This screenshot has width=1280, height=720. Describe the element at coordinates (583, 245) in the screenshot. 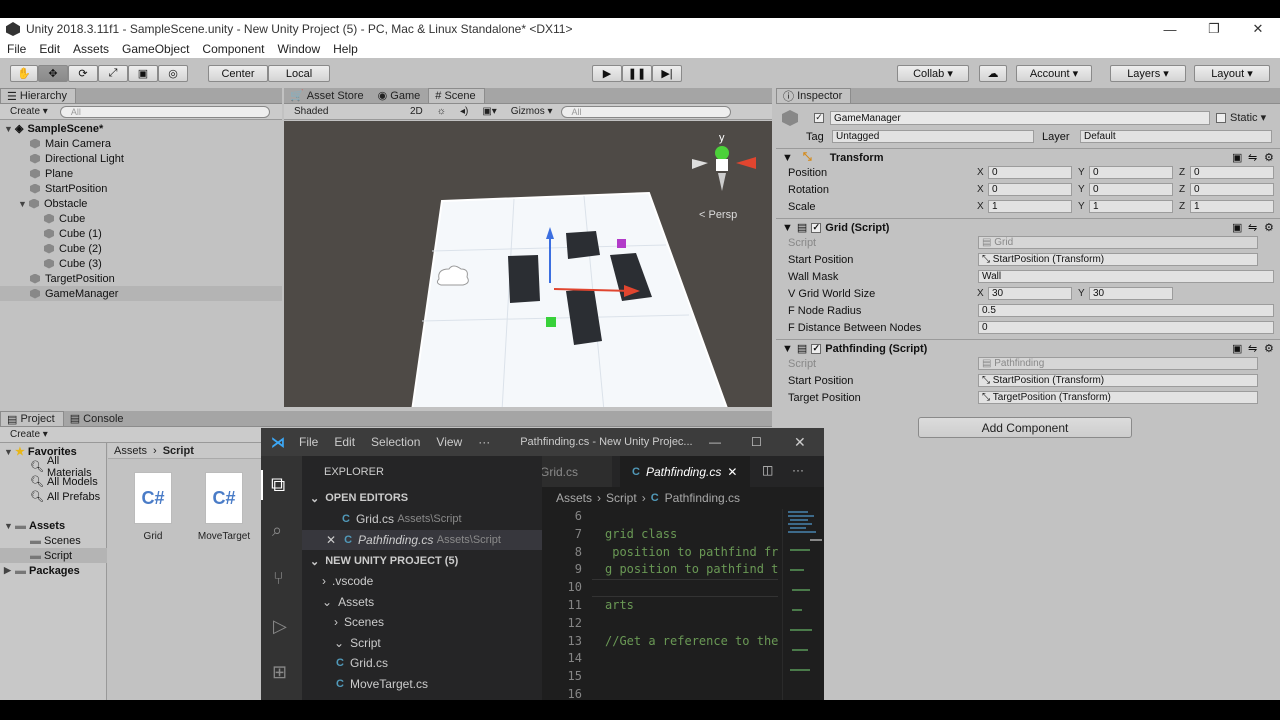

I see `obstacle-cube` at that location.